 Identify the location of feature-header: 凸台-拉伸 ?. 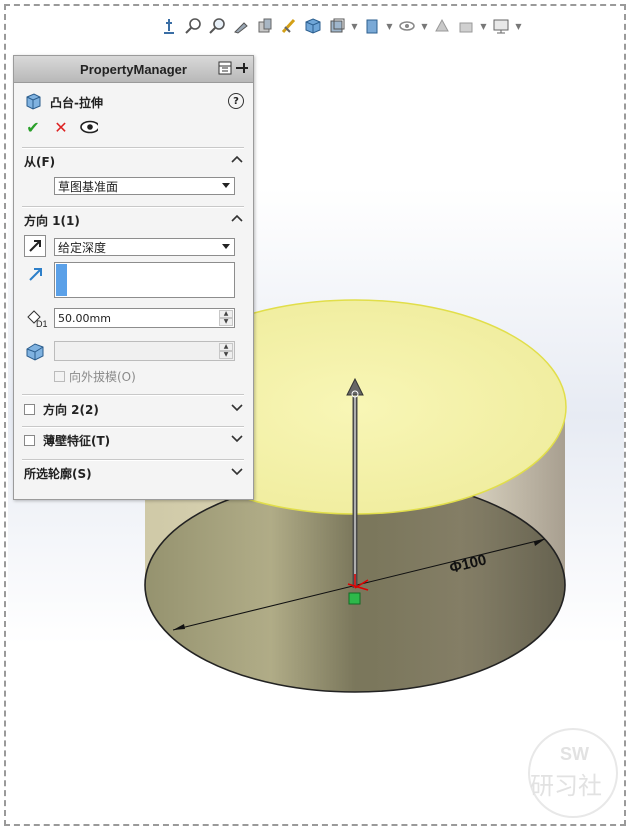
(134, 102).